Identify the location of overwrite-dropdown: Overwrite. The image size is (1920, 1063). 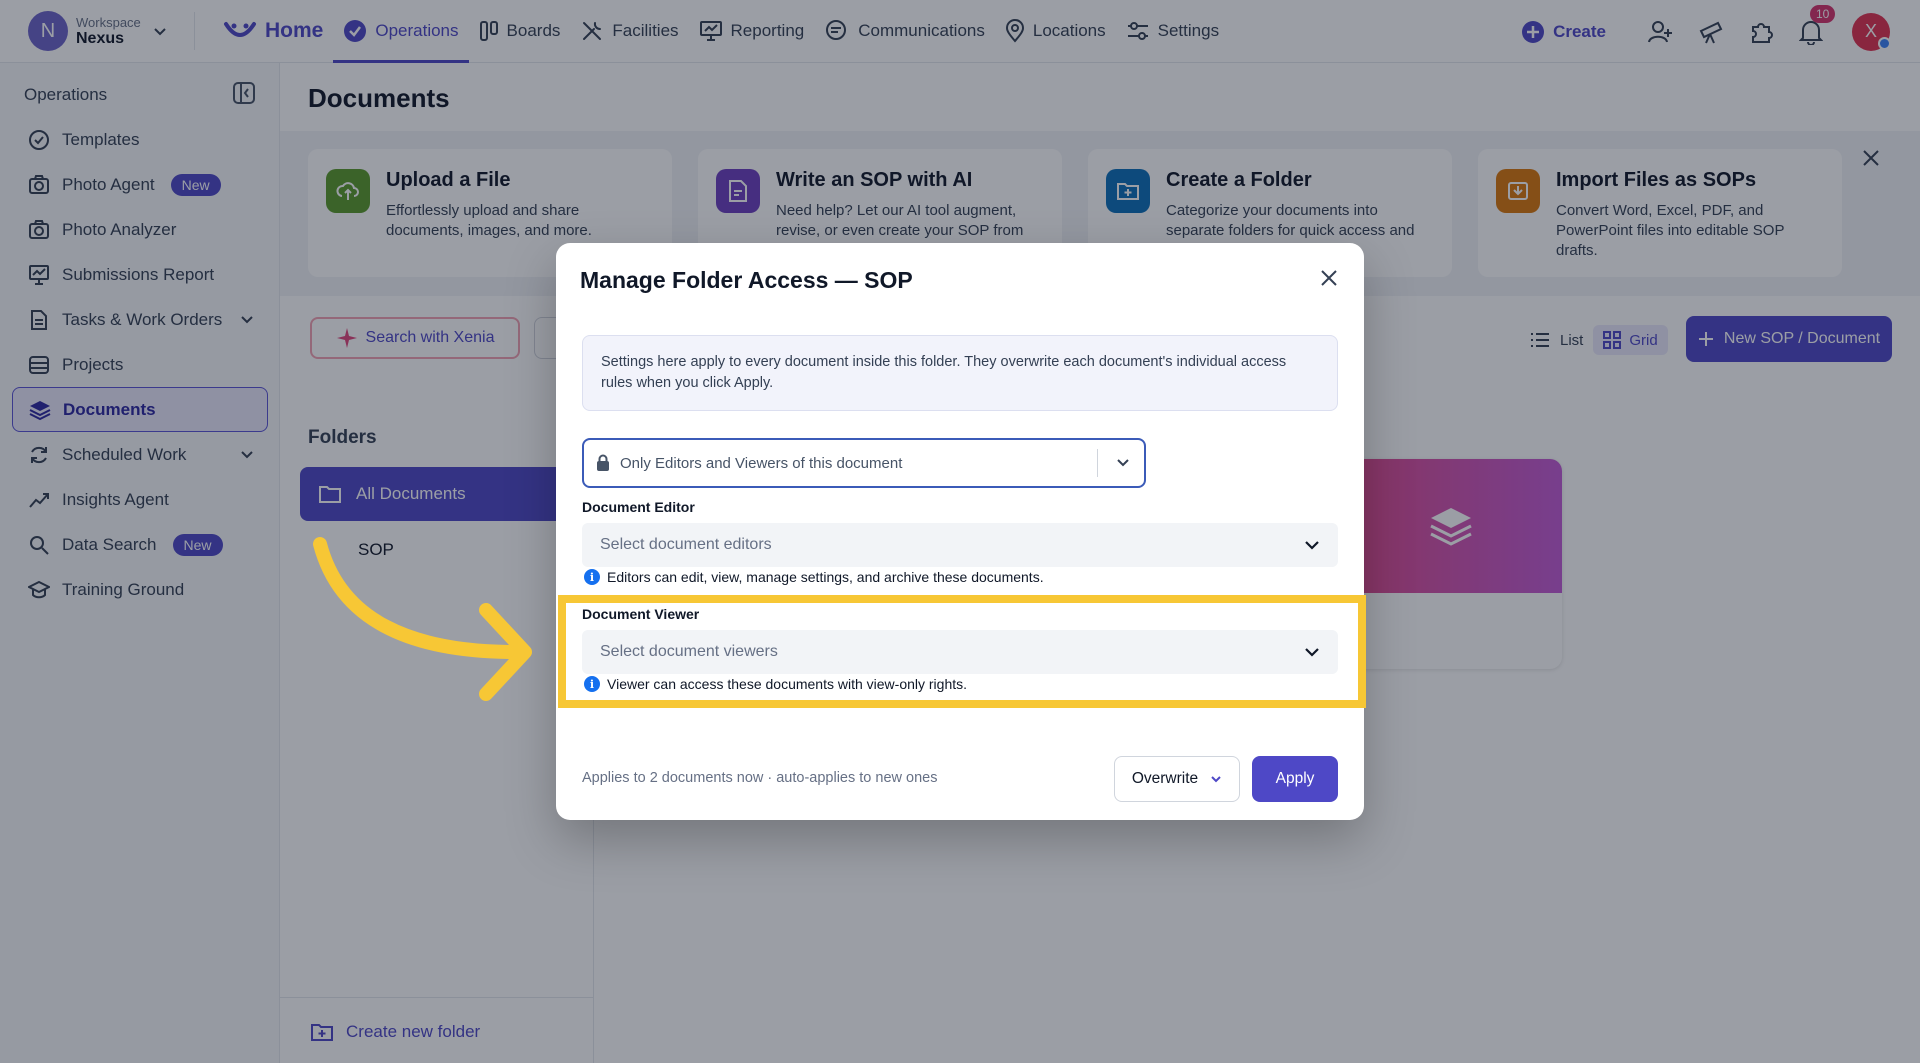
(1177, 779).